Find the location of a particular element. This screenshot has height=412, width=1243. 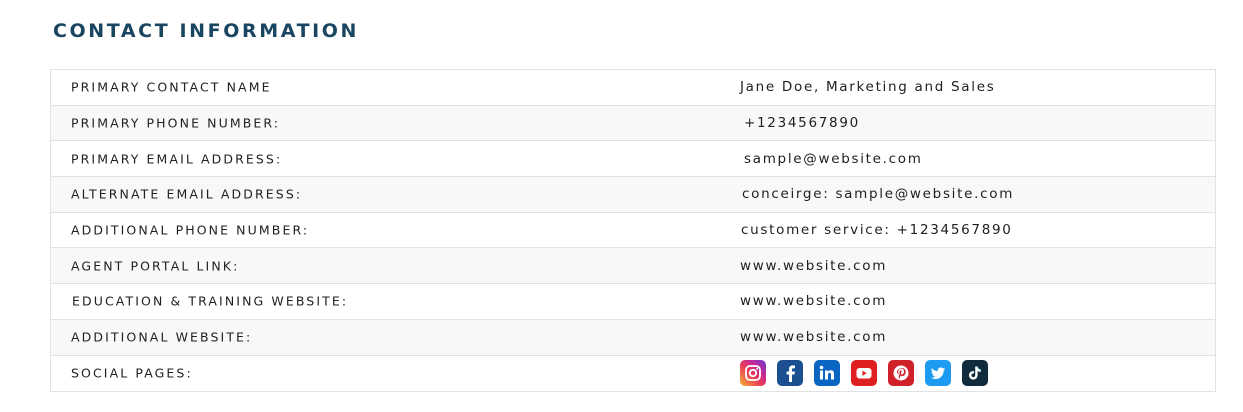

row-label: ADDITIONAL PHONE NUMBER: is located at coordinates (190, 230).